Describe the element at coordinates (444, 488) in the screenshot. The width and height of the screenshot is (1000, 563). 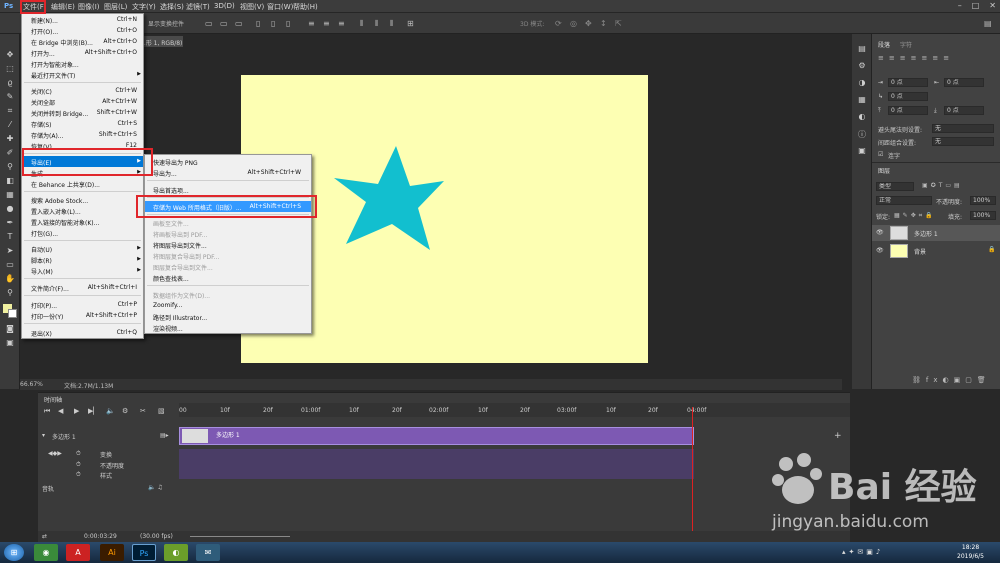
I see `audio-track-row: 音轨 🔈 ♫` at that location.